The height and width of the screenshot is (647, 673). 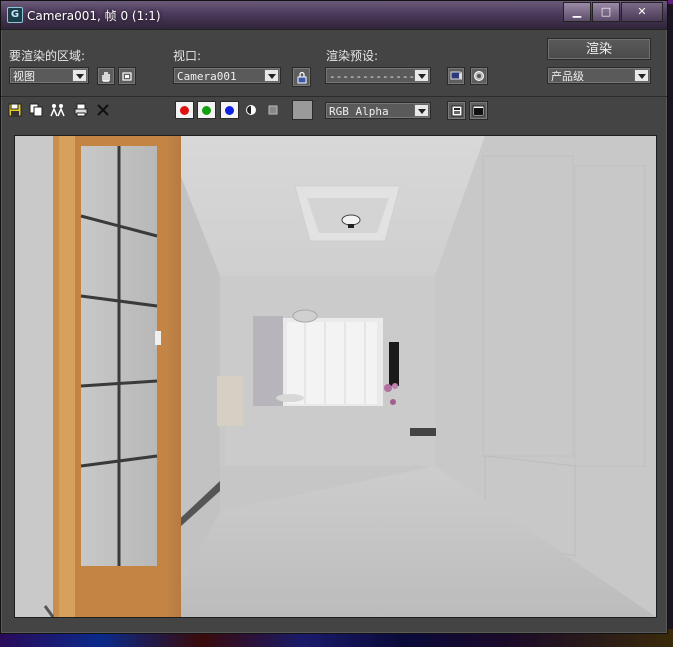 What do you see at coordinates (302, 110) in the screenshot?
I see `color-swatch` at bounding box center [302, 110].